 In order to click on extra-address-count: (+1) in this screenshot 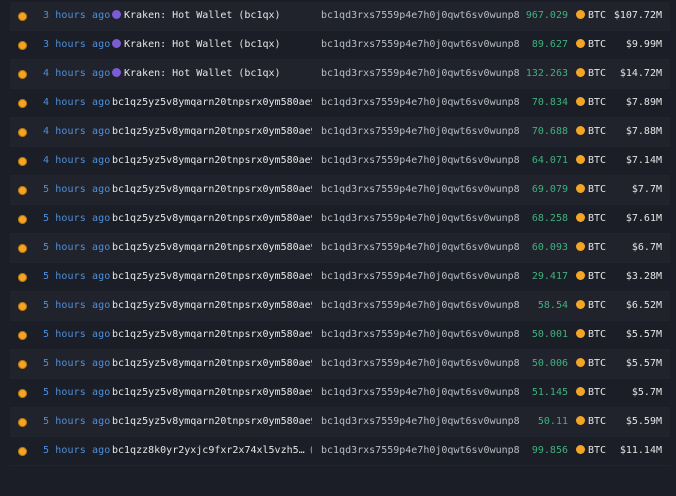, I will do `click(310, 450)`.